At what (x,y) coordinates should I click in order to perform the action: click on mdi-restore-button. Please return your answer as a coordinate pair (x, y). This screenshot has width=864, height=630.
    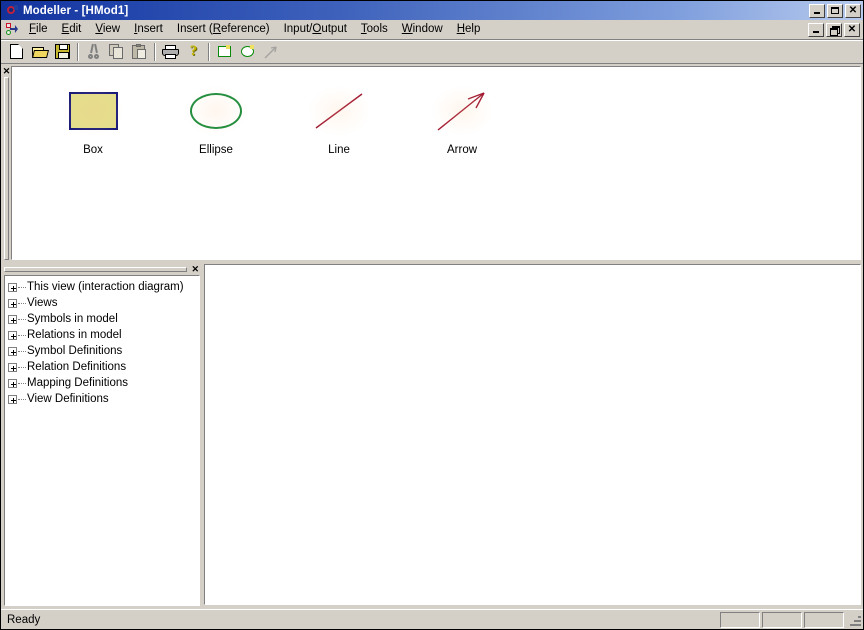
    Looking at the image, I should click on (834, 29).